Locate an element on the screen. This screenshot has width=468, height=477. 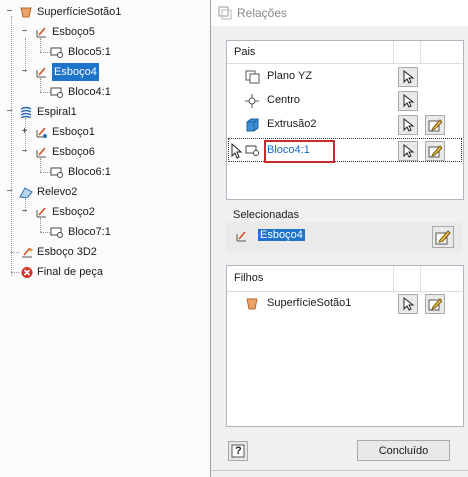
tree-item-label: Esboço5 is located at coordinates (73, 32).